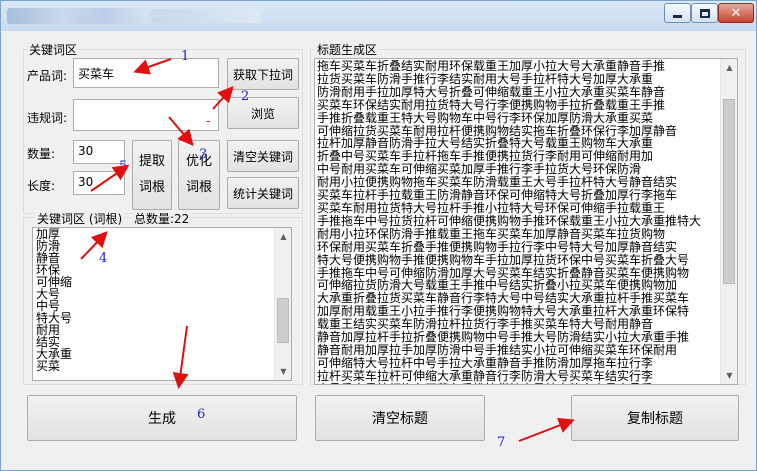 This screenshot has width=757, height=471. Describe the element at coordinates (208, 121) in the screenshot. I see `annotation-dash: -` at that location.